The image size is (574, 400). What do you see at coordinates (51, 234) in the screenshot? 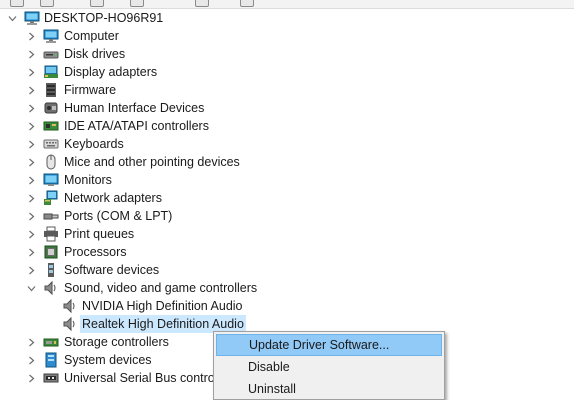
I see `printer-icon` at bounding box center [51, 234].